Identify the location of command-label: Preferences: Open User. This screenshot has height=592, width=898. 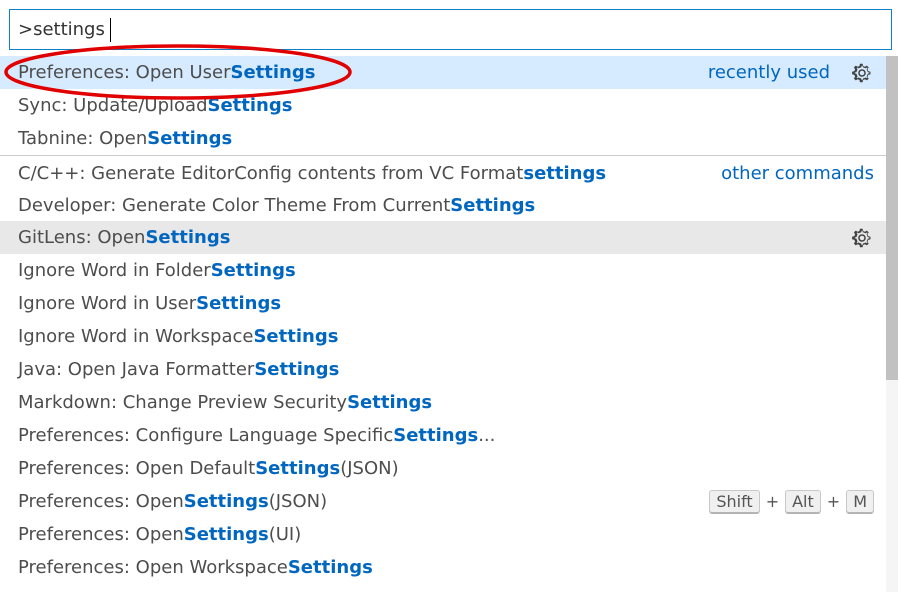
(124, 72).